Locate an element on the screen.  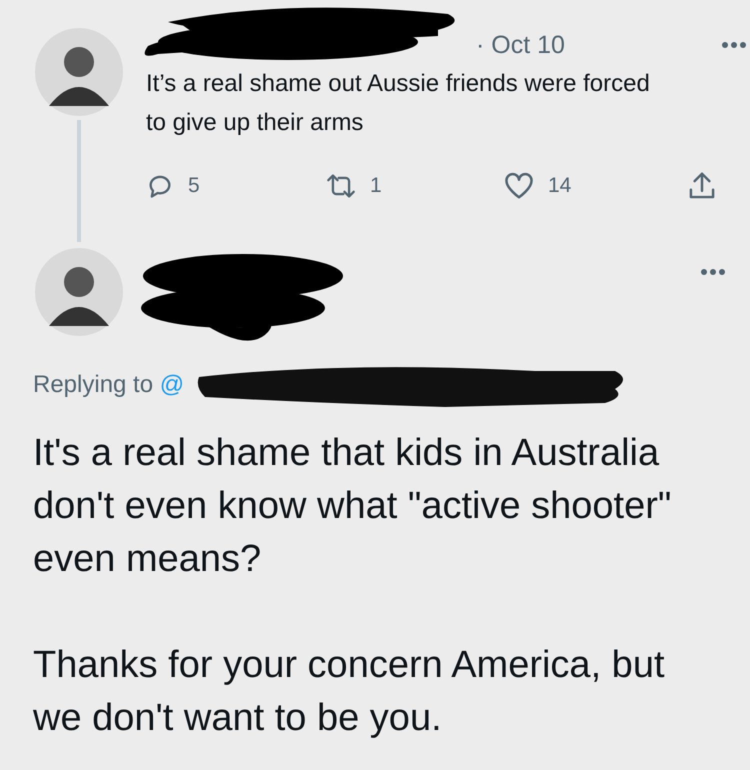
tweet-date: · Oct 10 is located at coordinates (520, 45).